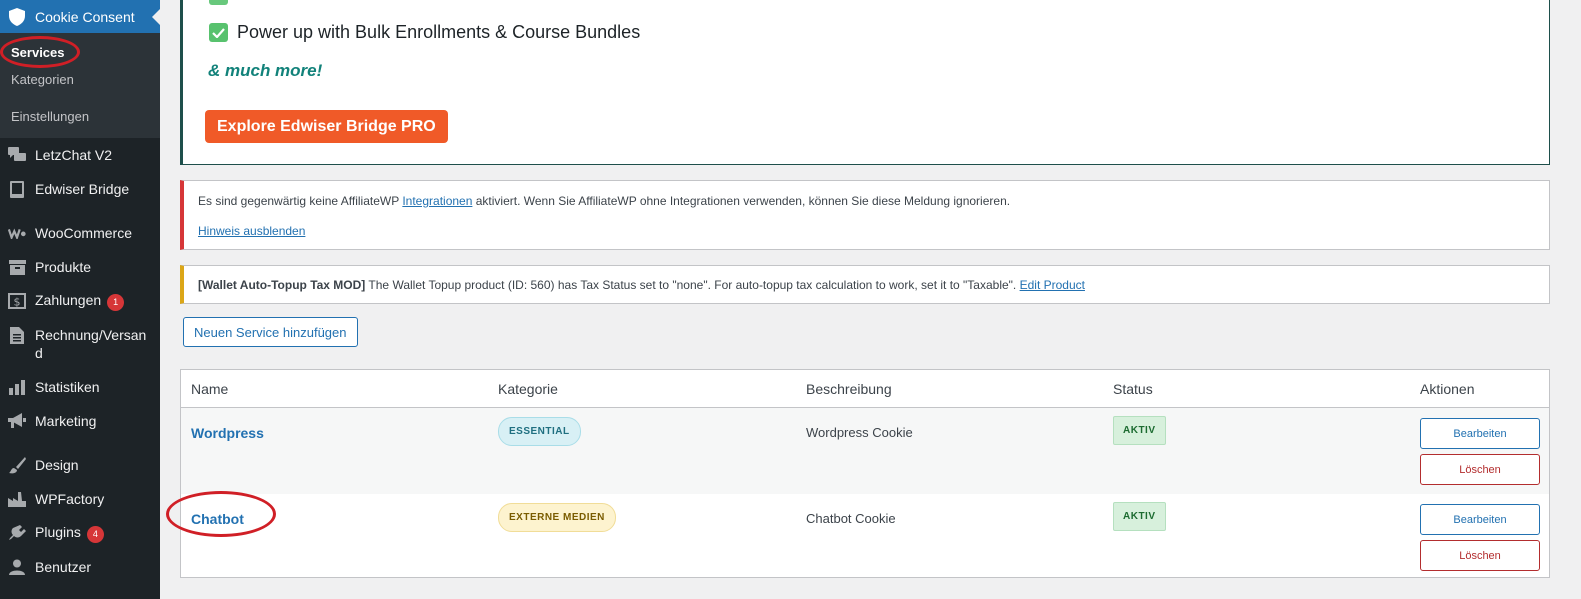 This screenshot has width=1581, height=599. Describe the element at coordinates (57, 465) in the screenshot. I see `sidebar-item-label: Design` at that location.